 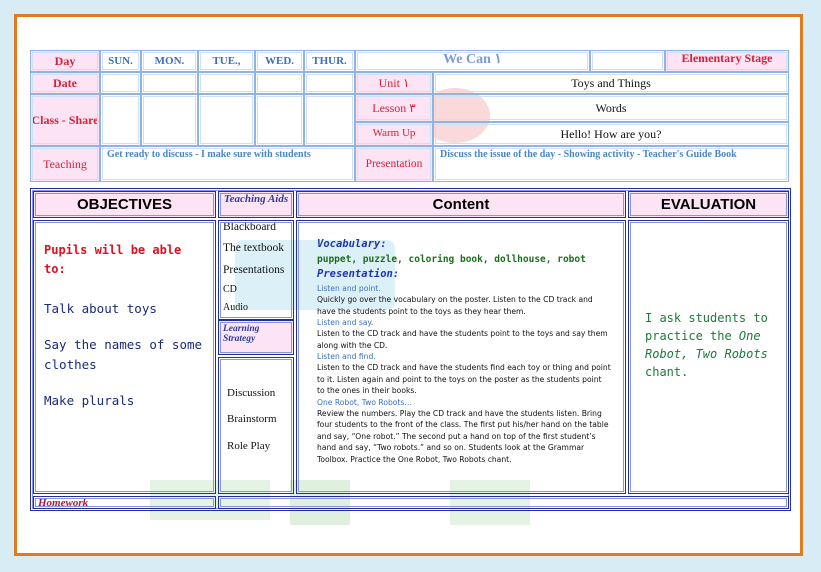 What do you see at coordinates (65, 120) in the screenshot?
I see `class-share-label: Class - Share` at bounding box center [65, 120].